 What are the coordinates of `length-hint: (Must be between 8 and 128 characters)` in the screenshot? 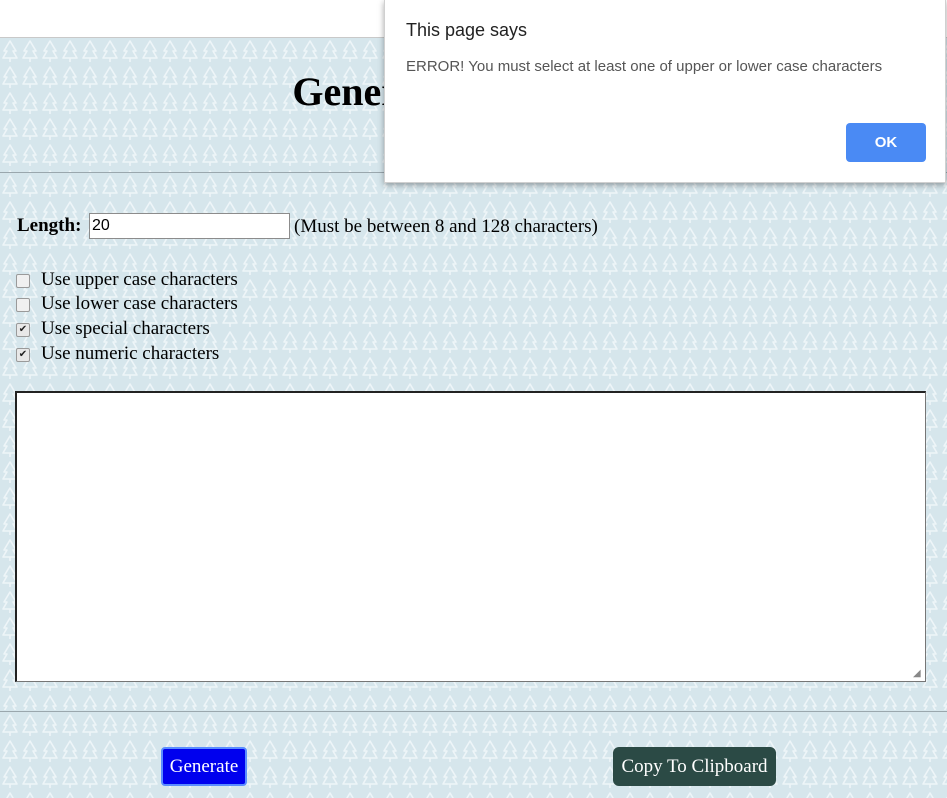 It's located at (446, 226).